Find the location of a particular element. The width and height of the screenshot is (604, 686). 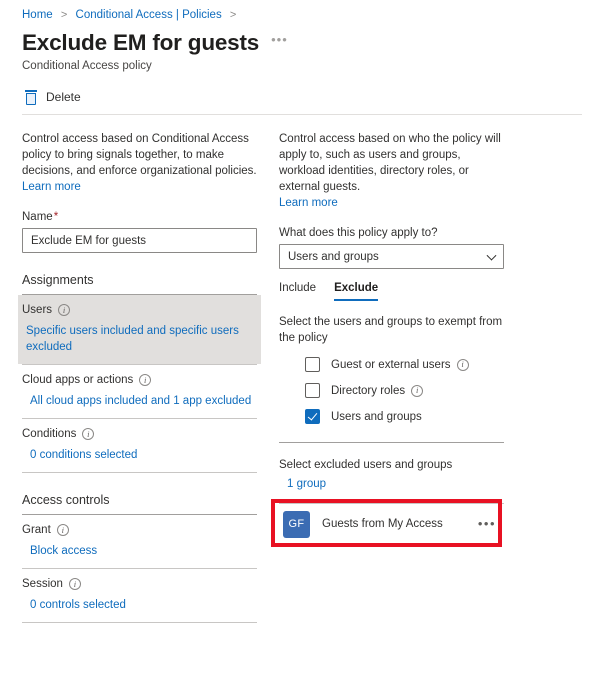

checkbox-label-guest-external-users: Guest or external users i is located at coordinates (400, 364).